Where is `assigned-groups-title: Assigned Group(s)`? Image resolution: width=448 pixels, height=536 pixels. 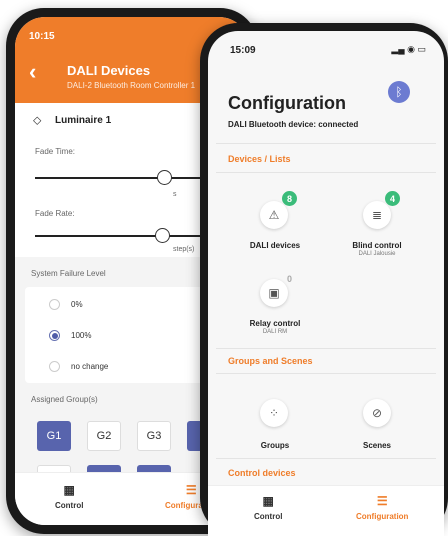
assigned-groups-title: Assigned Group(s) is located at coordinates (64, 399).